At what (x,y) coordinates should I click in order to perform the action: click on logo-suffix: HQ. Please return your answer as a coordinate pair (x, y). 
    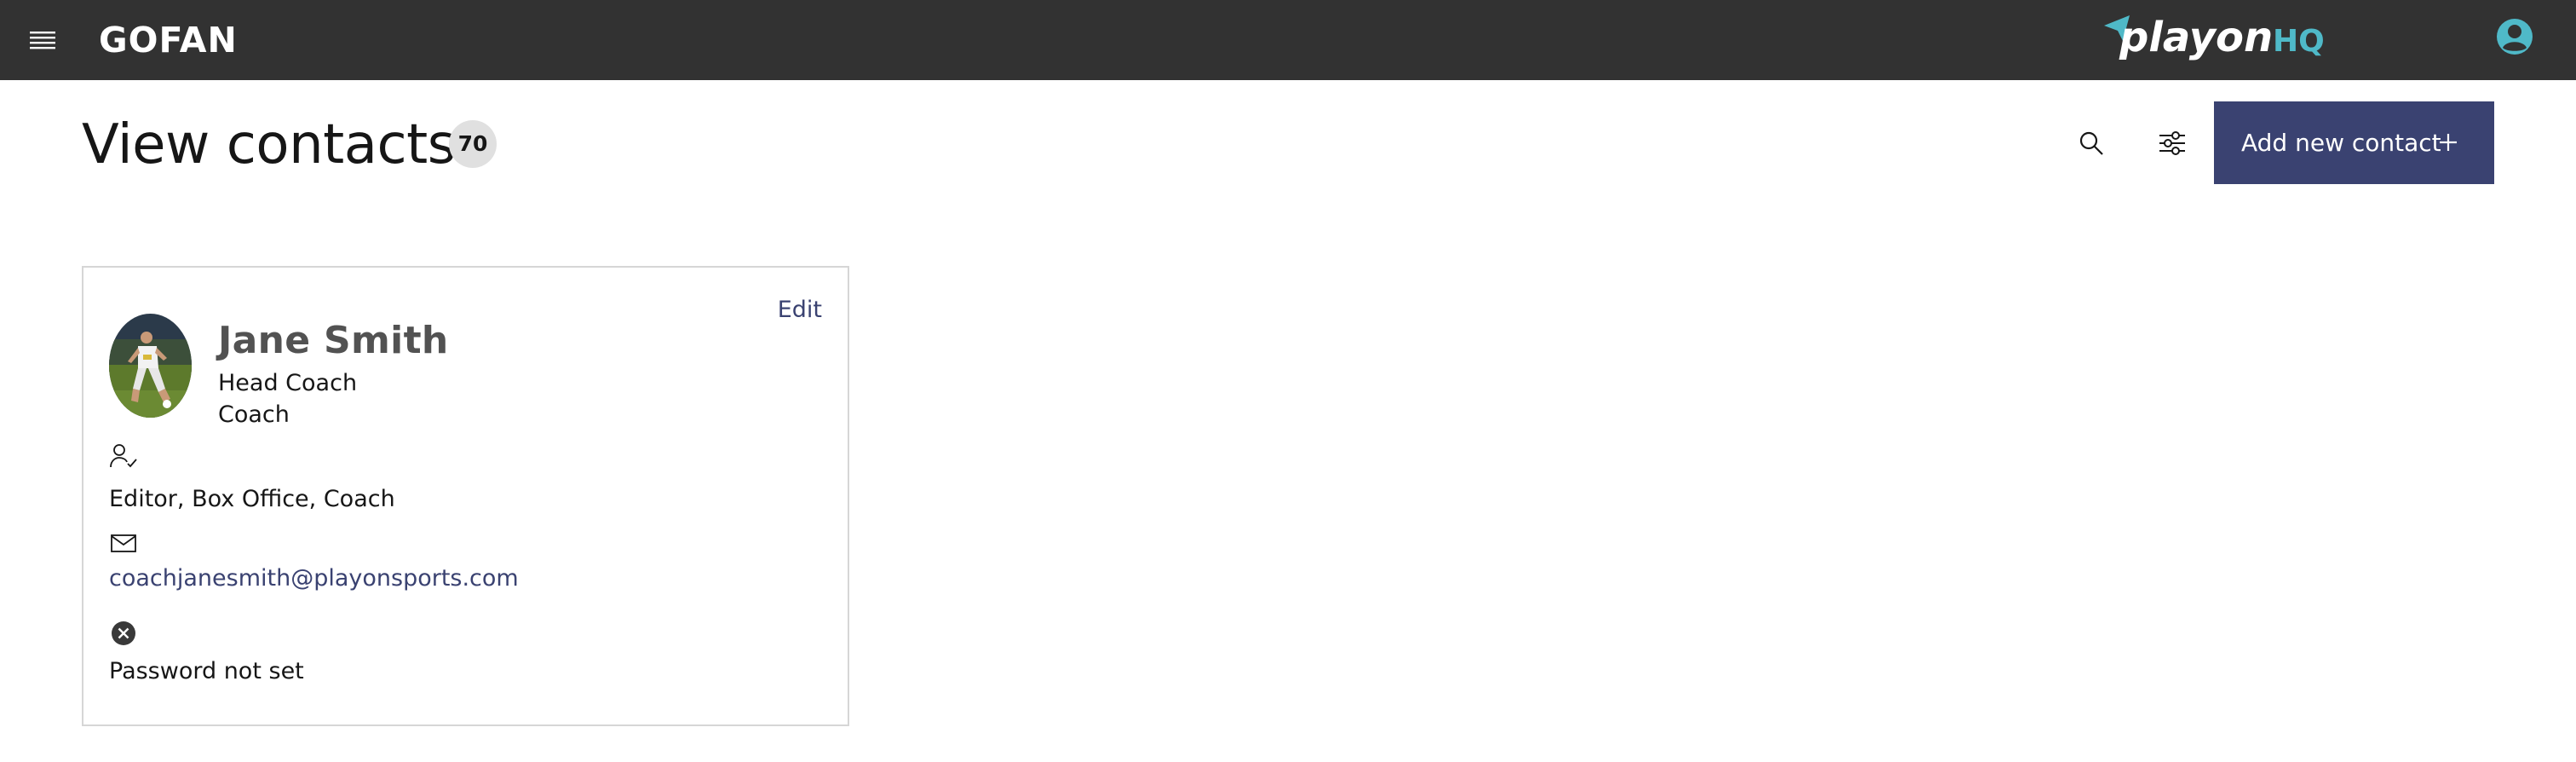
    Looking at the image, I should click on (2299, 41).